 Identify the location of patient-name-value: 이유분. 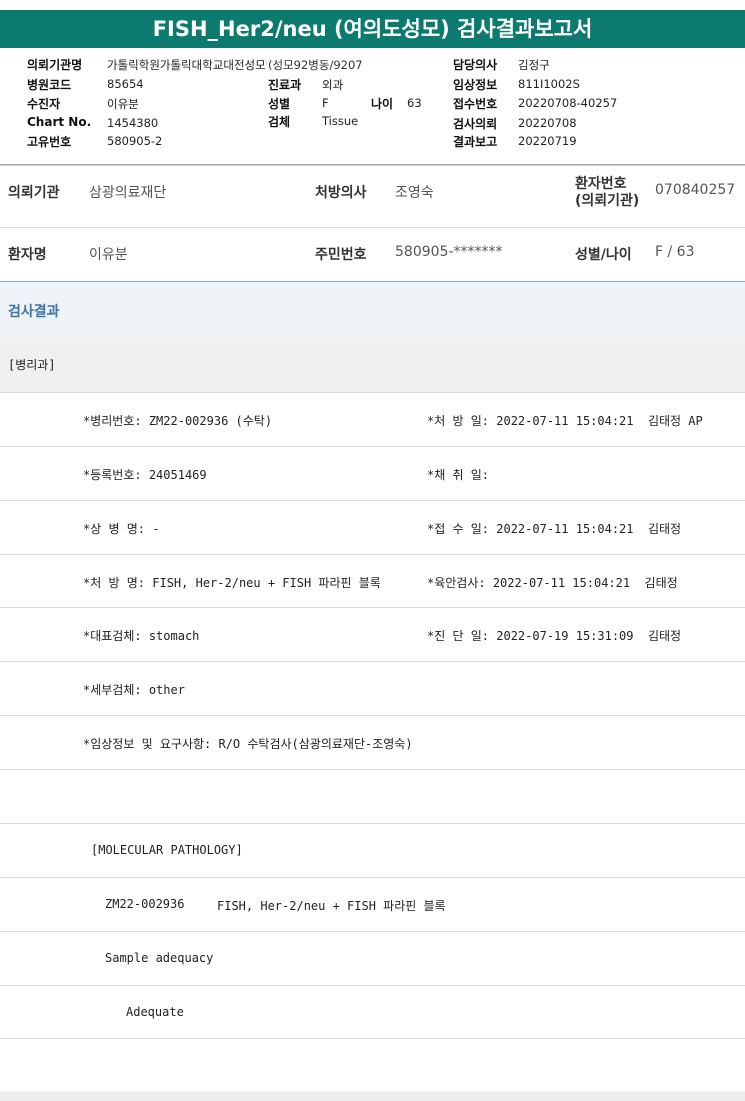
(108, 255).